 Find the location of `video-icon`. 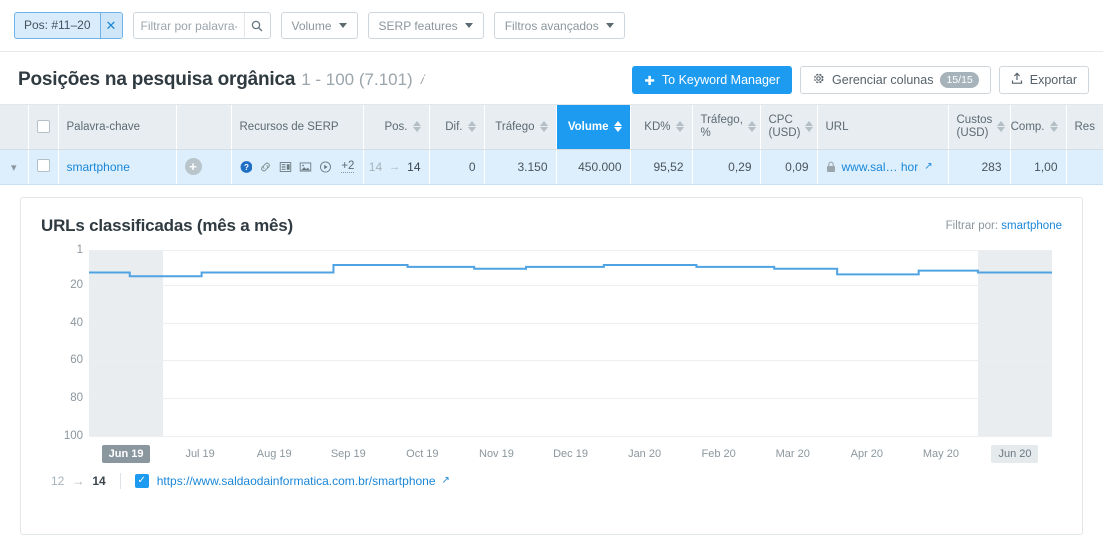

video-icon is located at coordinates (325, 167).